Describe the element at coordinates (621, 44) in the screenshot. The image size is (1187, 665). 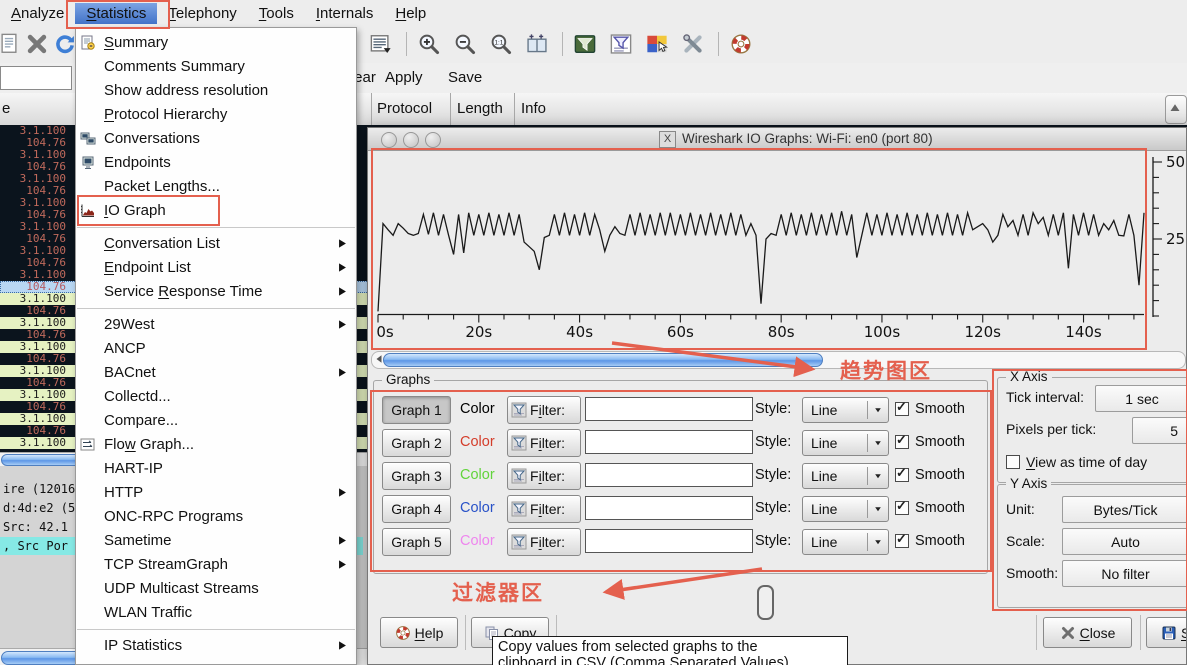
I see `display-filter-button` at that location.